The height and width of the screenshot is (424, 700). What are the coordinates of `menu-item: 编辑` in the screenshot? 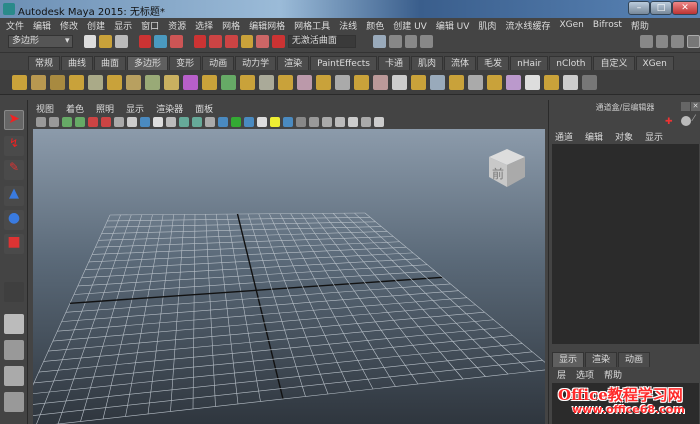 It's located at (42, 25).